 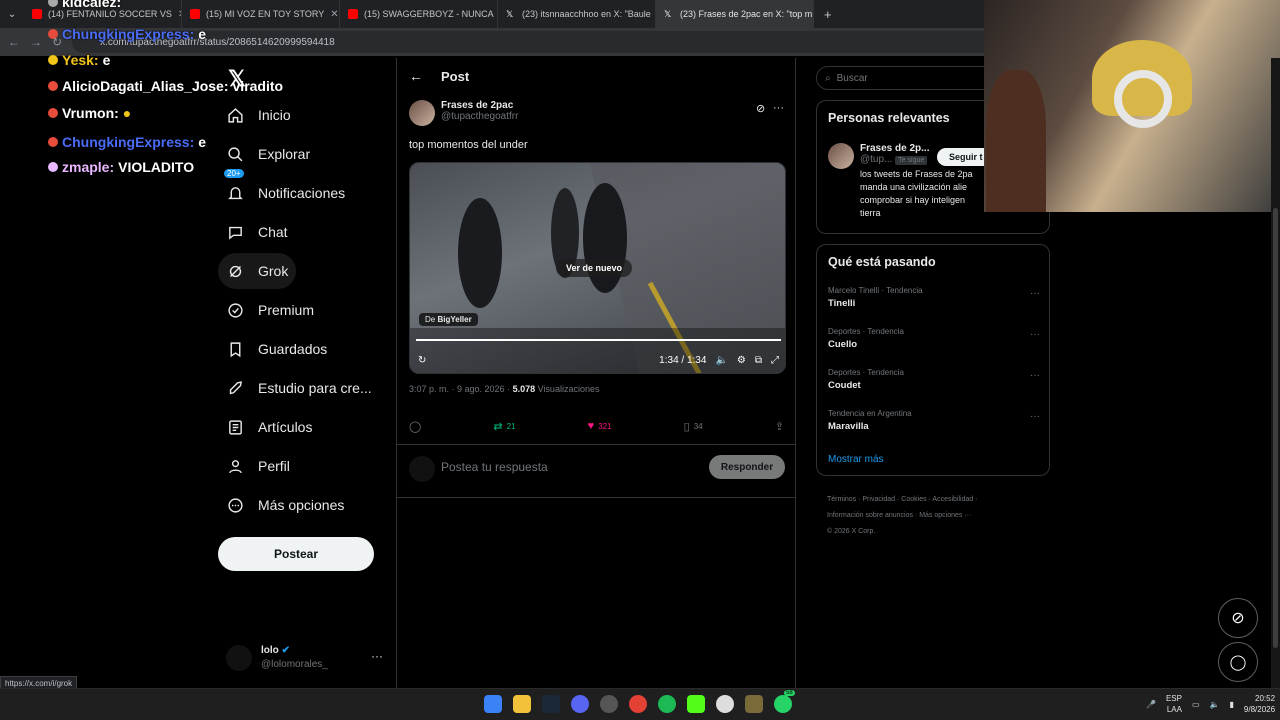 What do you see at coordinates (609, 704) in the screenshot?
I see `obs-icon` at bounding box center [609, 704].